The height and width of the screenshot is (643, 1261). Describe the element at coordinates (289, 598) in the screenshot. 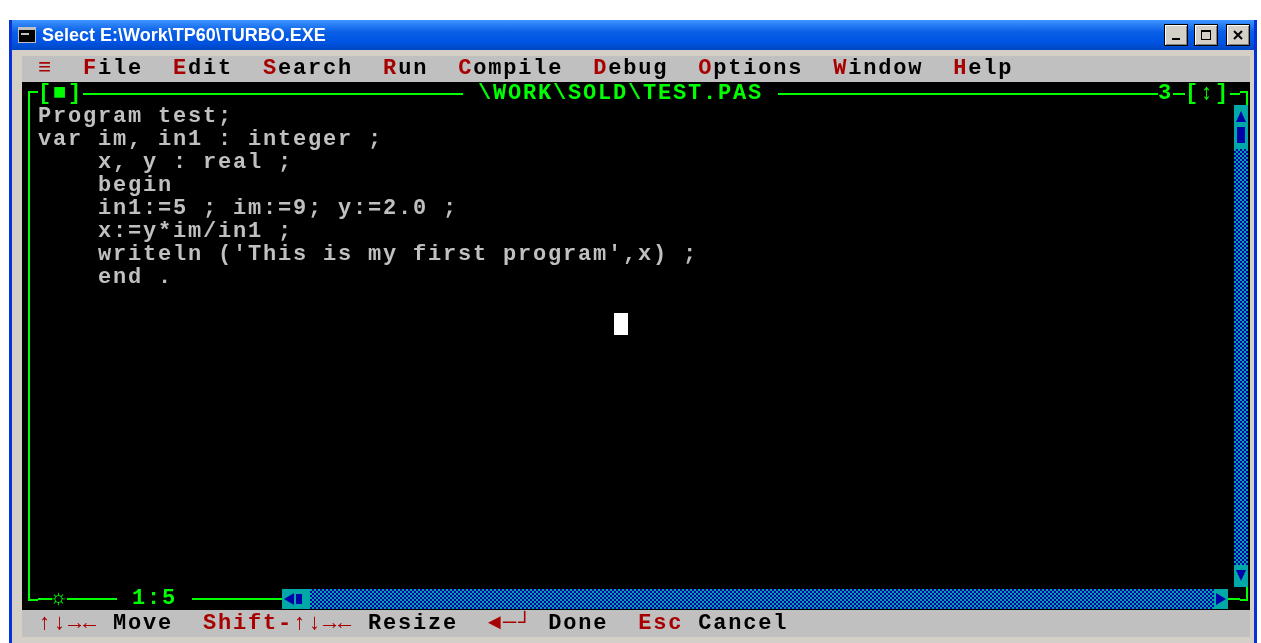

I see `scroll-left-icon` at that location.